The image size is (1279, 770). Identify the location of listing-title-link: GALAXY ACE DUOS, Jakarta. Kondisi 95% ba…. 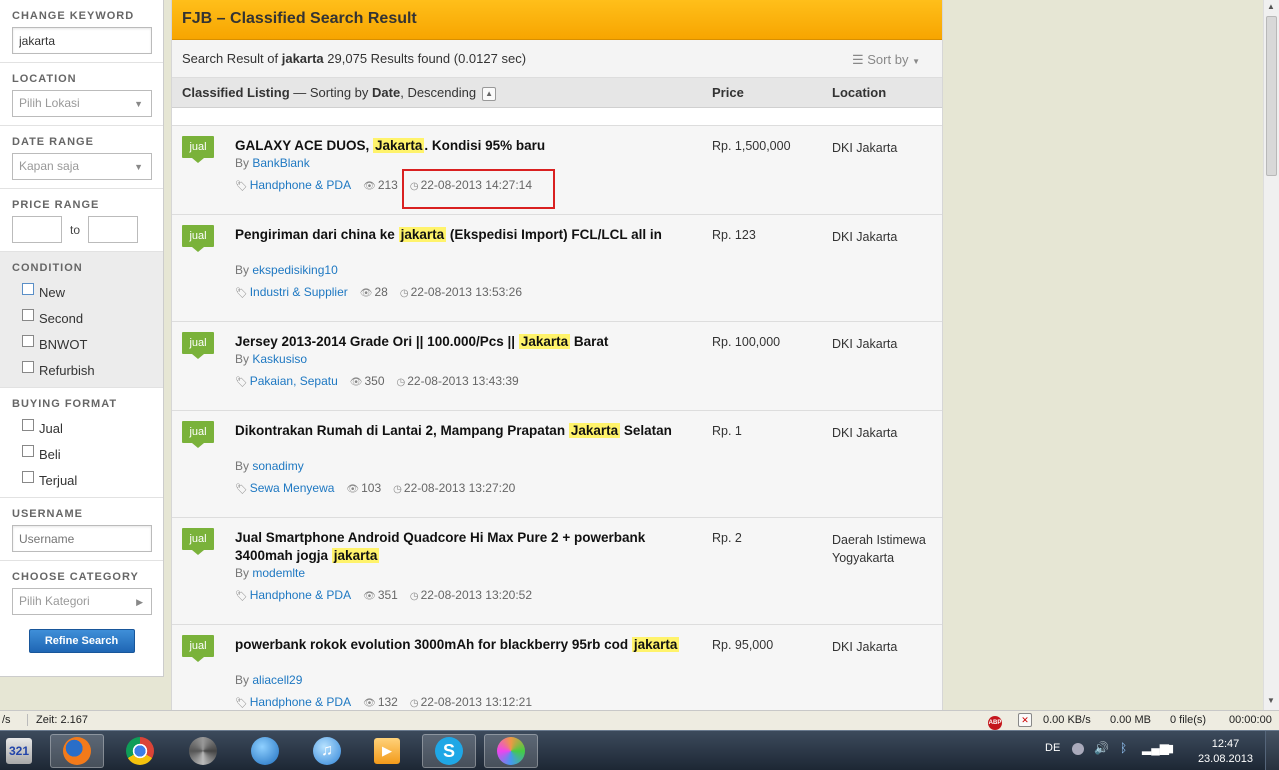
(460, 146).